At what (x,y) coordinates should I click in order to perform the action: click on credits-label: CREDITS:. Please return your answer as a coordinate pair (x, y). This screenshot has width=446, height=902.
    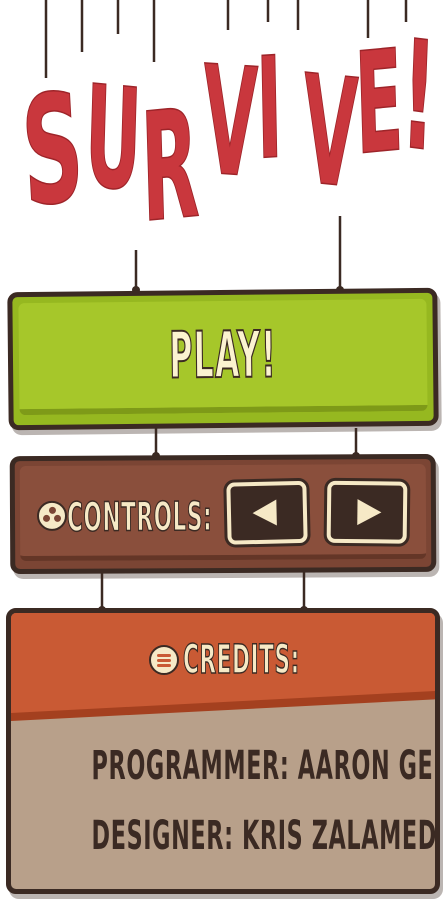
    Looking at the image, I should click on (241, 660).